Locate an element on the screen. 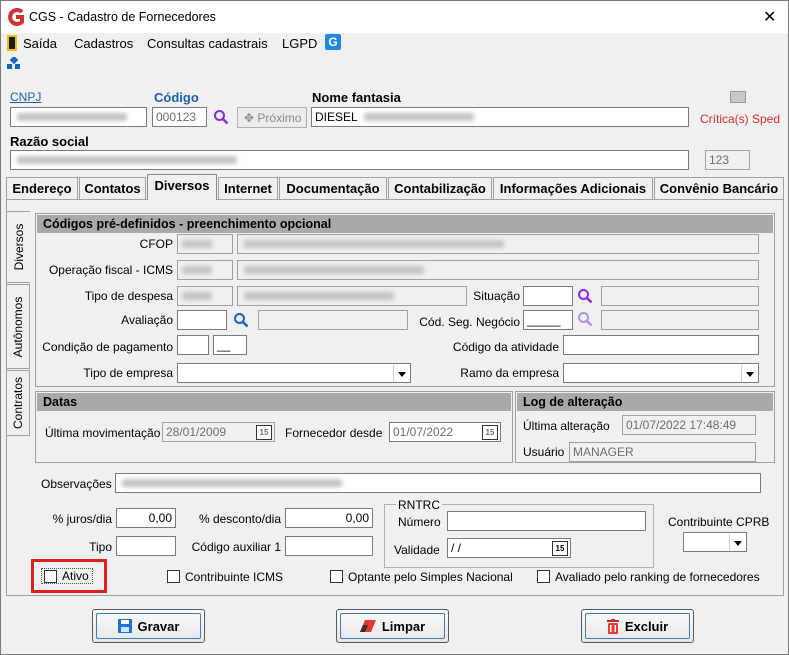 Image resolution: width=789 pixels, height=655 pixels. log-title: Log de alteração is located at coordinates (645, 402).